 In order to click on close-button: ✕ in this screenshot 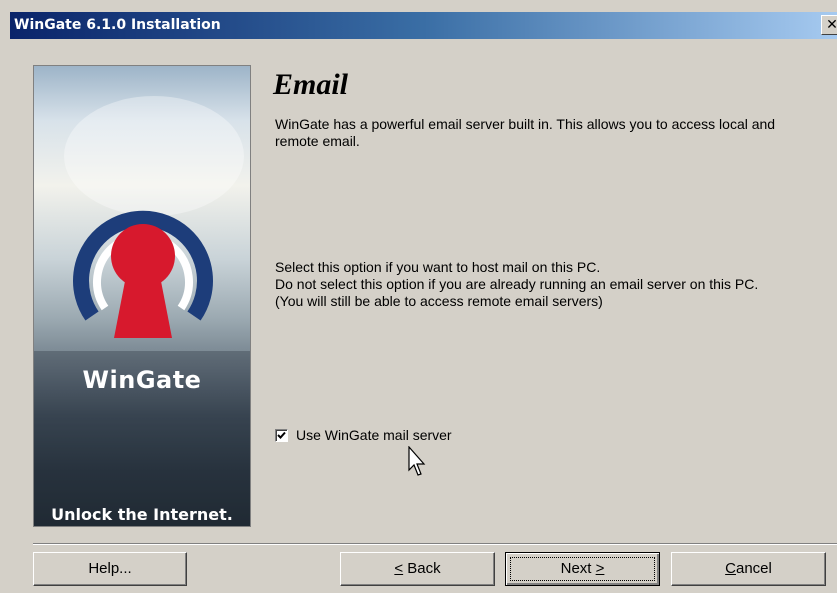, I will do `click(829, 25)`.